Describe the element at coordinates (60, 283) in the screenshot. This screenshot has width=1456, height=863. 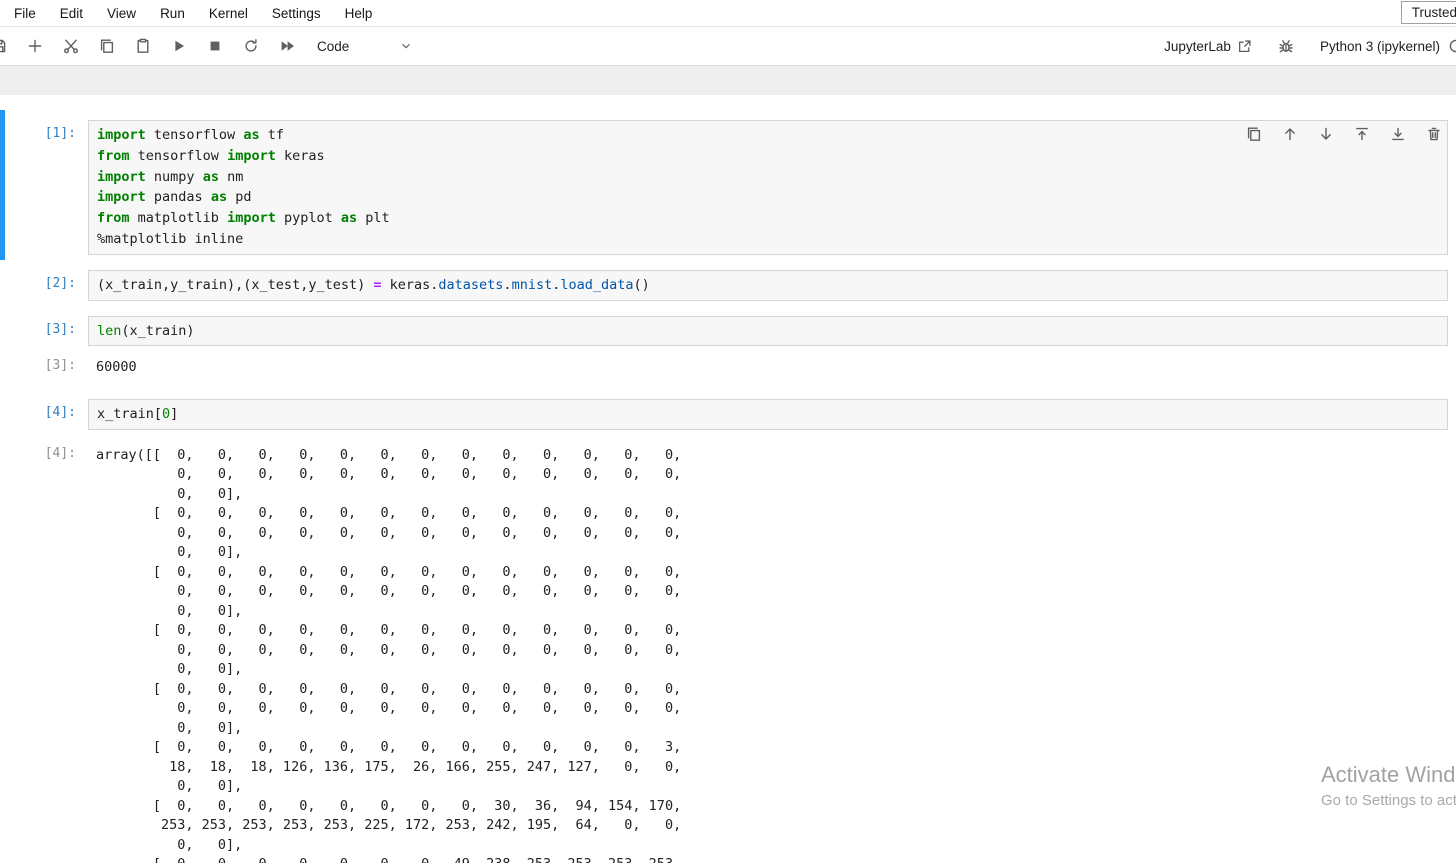
I see `input-prompt-2: [2]:` at that location.